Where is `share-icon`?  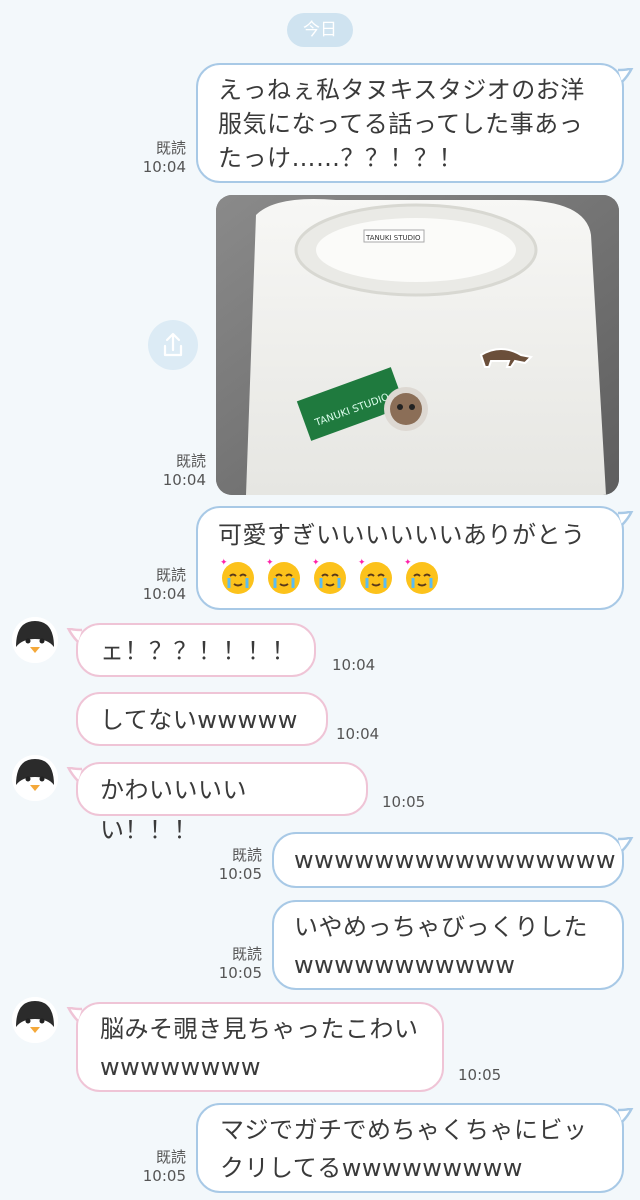
share-icon is located at coordinates (173, 344).